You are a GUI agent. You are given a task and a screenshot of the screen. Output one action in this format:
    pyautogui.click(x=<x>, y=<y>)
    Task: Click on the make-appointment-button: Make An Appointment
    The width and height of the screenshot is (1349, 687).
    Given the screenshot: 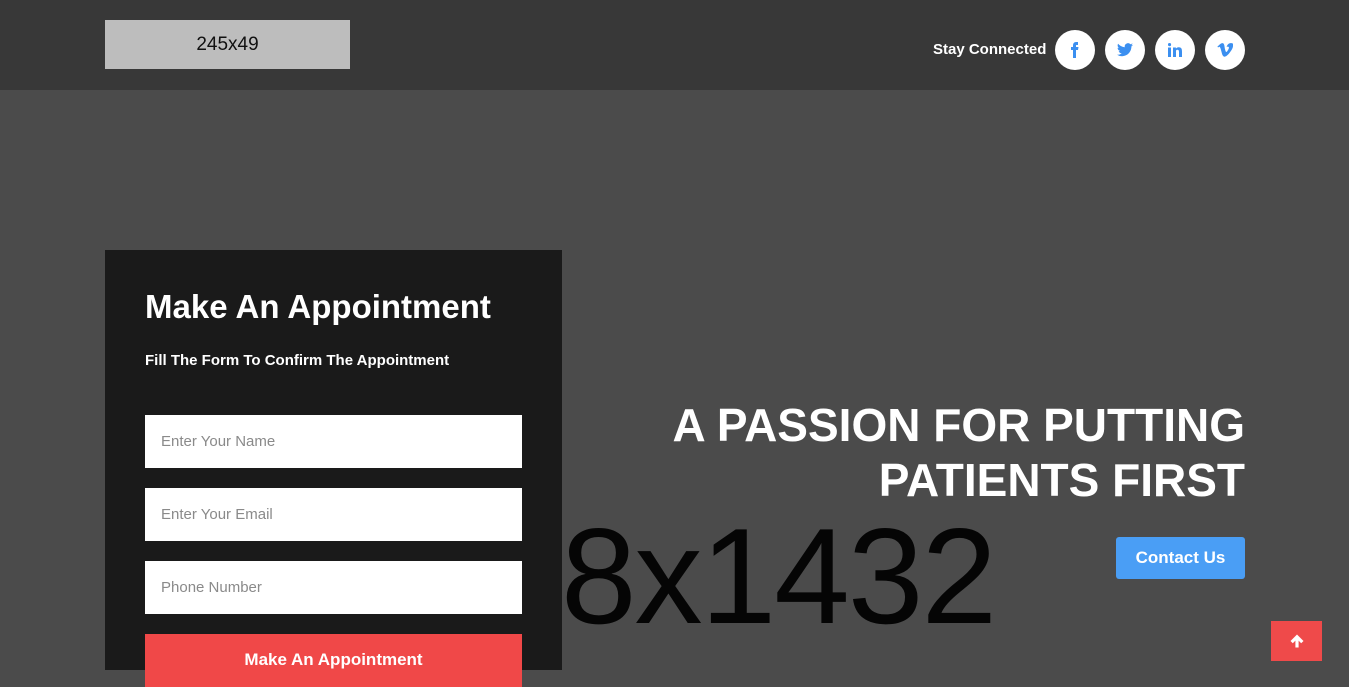 What is the action you would take?
    pyautogui.click(x=333, y=660)
    